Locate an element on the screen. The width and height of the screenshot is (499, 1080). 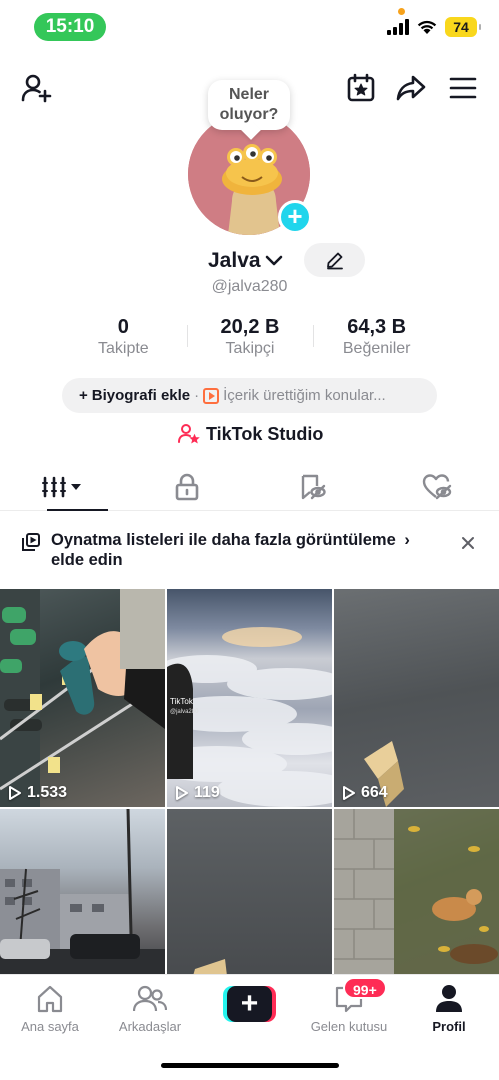
view-count: 119 is located at coordinates (197, 793).